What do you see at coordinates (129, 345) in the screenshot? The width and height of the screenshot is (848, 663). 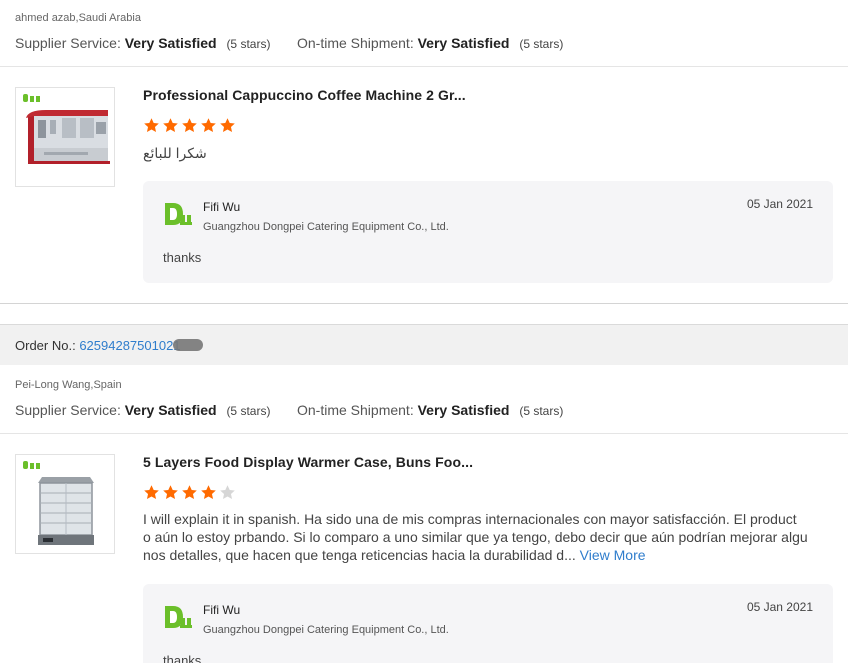 I see `order-number-link: 62594287501021` at bounding box center [129, 345].